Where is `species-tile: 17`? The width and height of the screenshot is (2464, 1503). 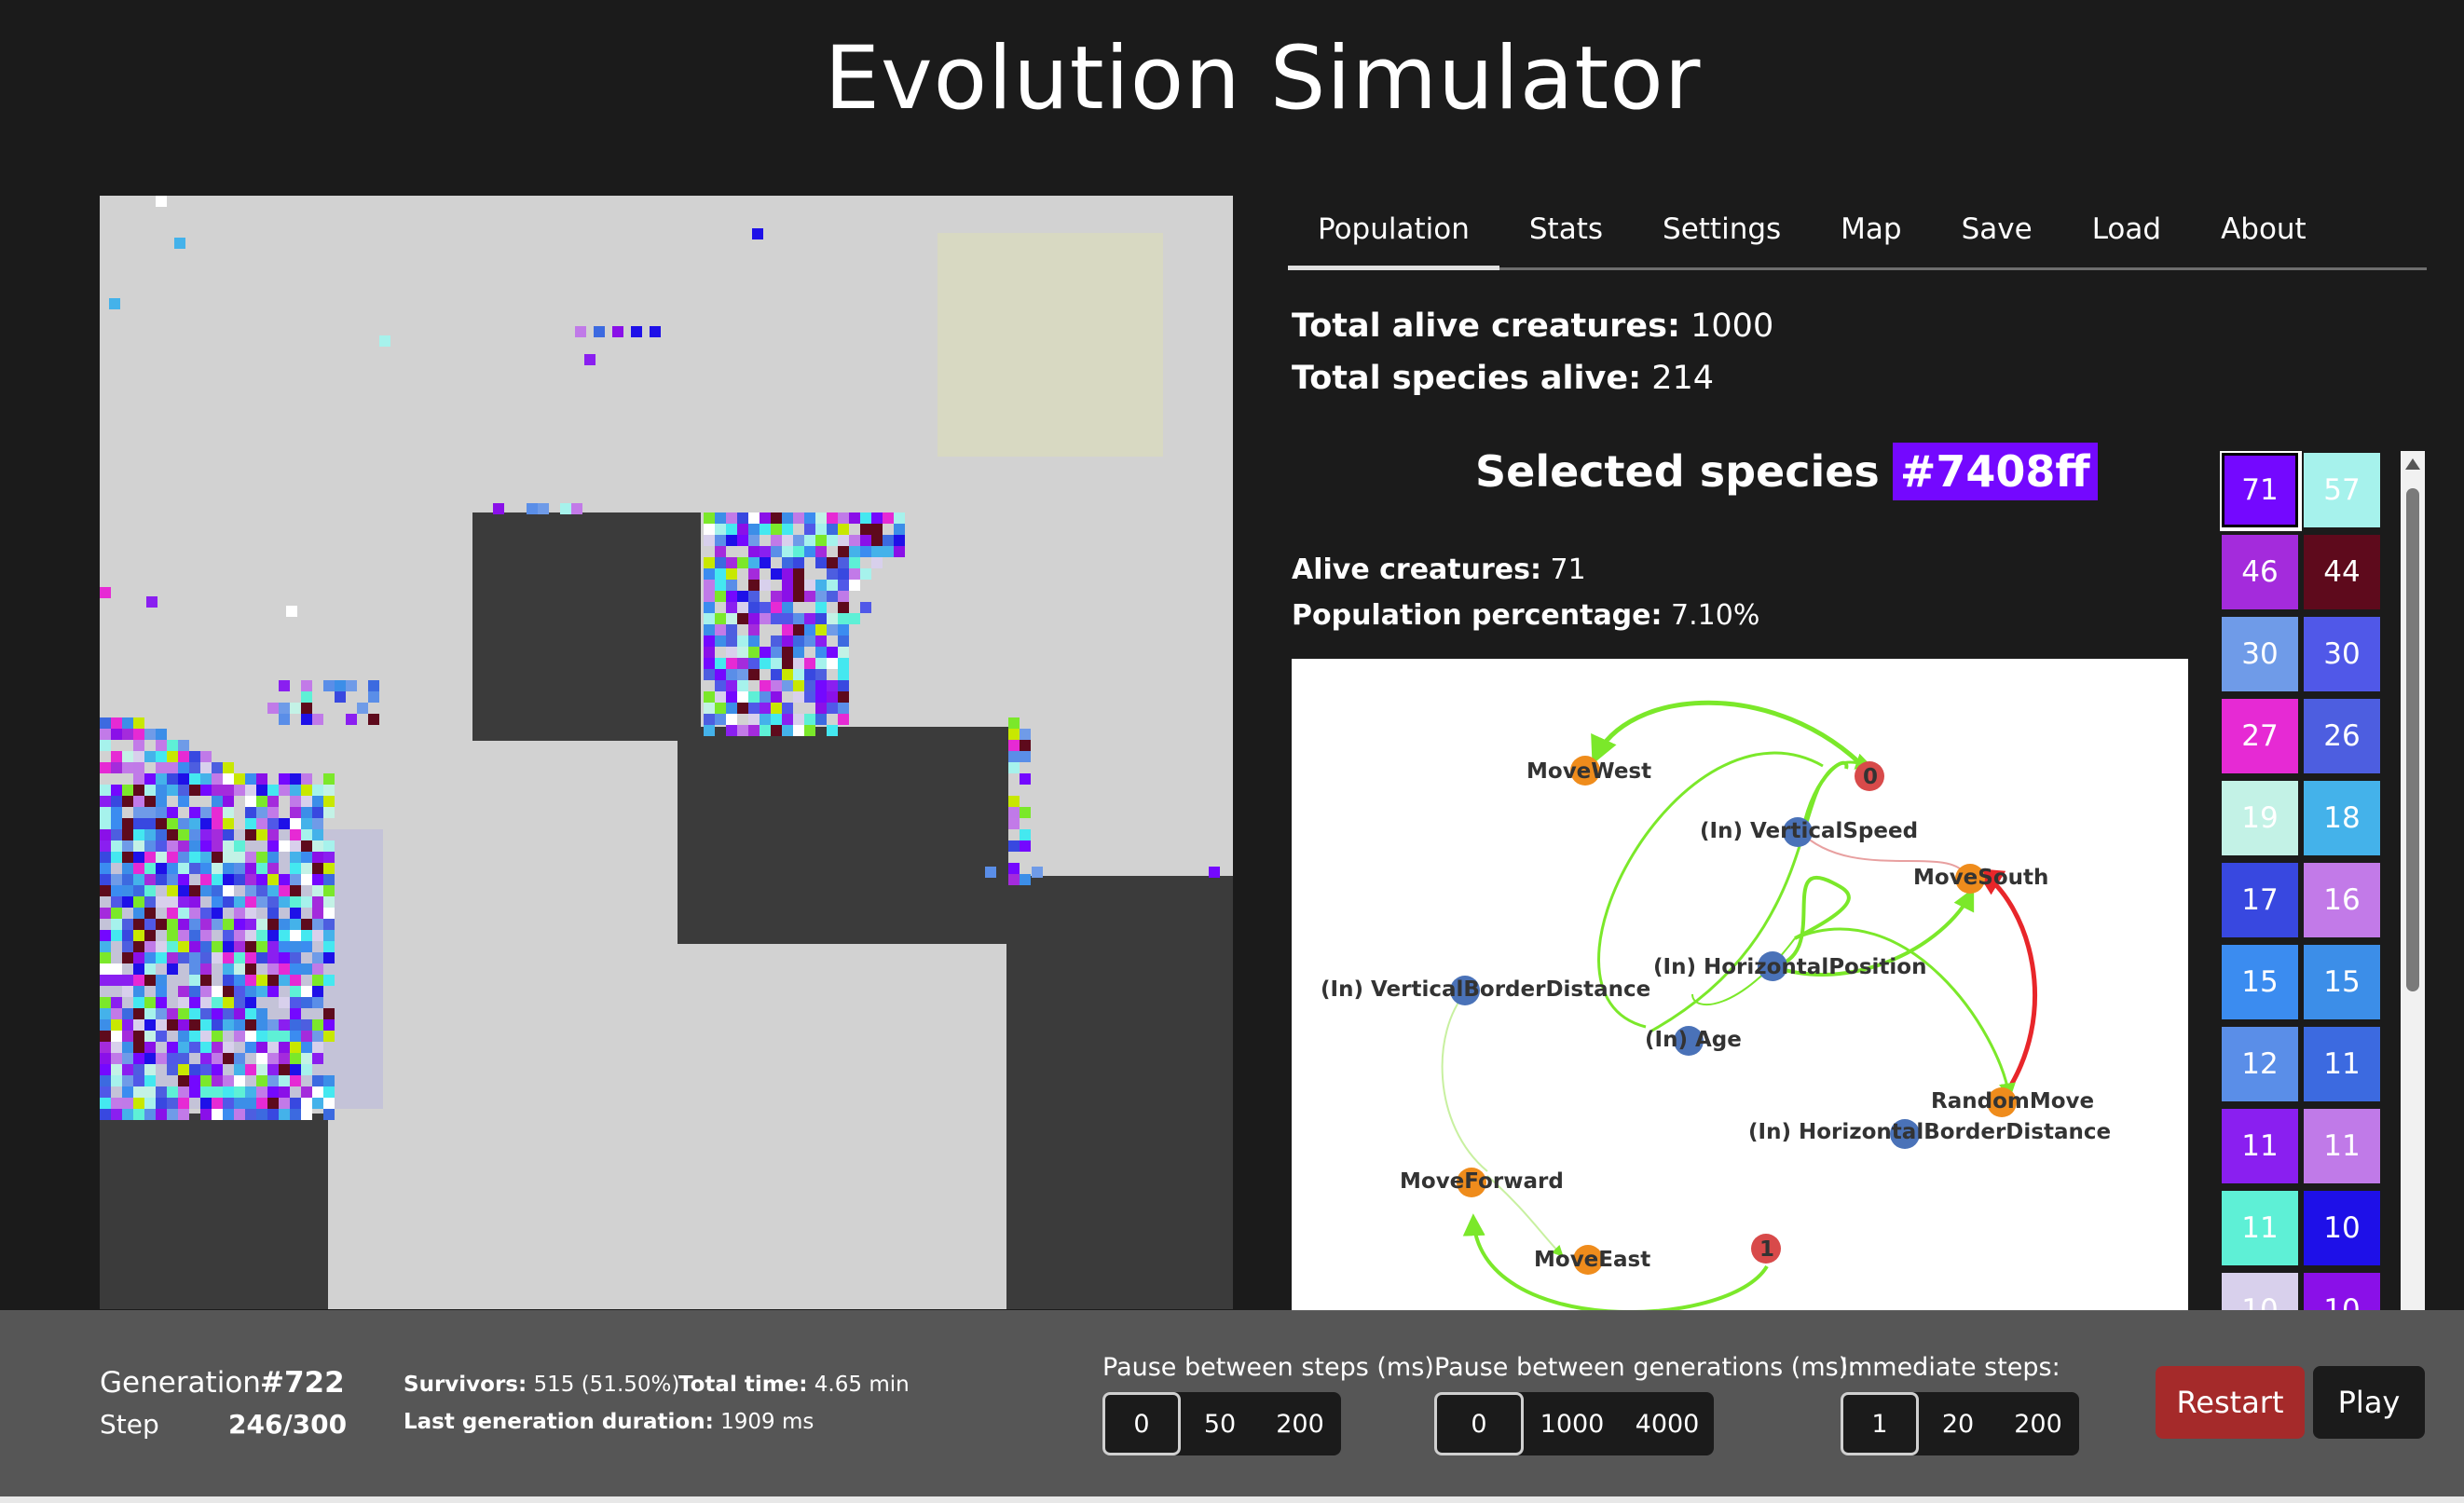 species-tile: 17 is located at coordinates (2260, 900).